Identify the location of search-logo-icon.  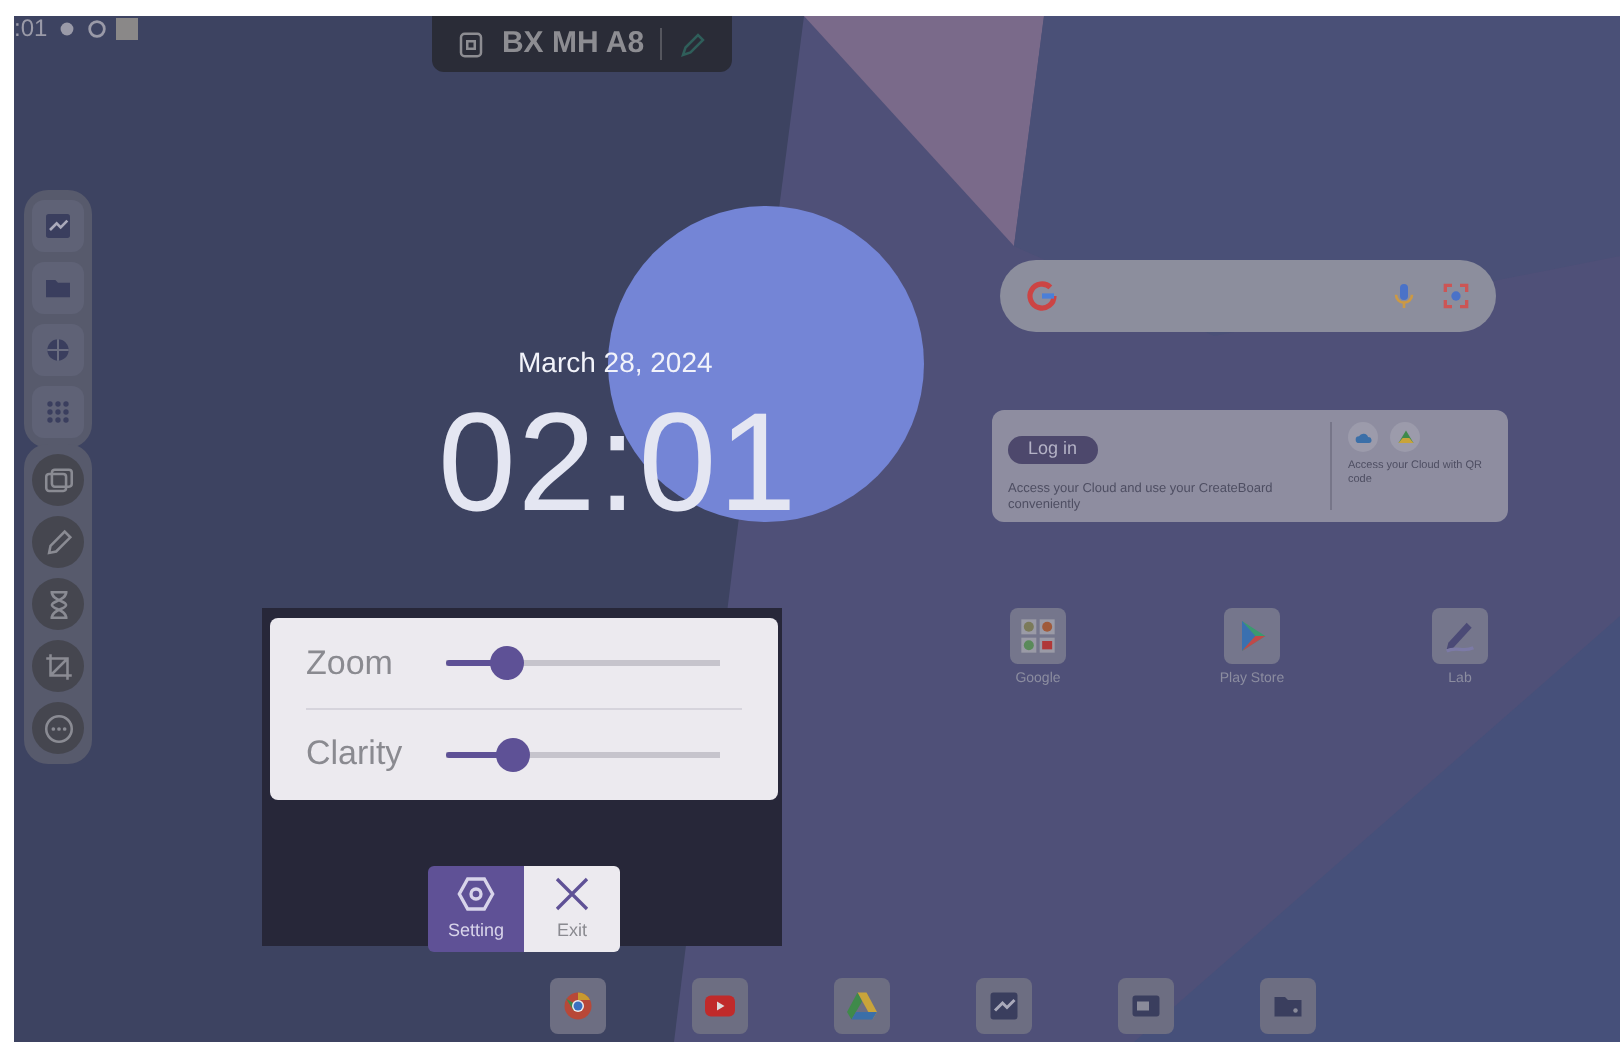
(1042, 296).